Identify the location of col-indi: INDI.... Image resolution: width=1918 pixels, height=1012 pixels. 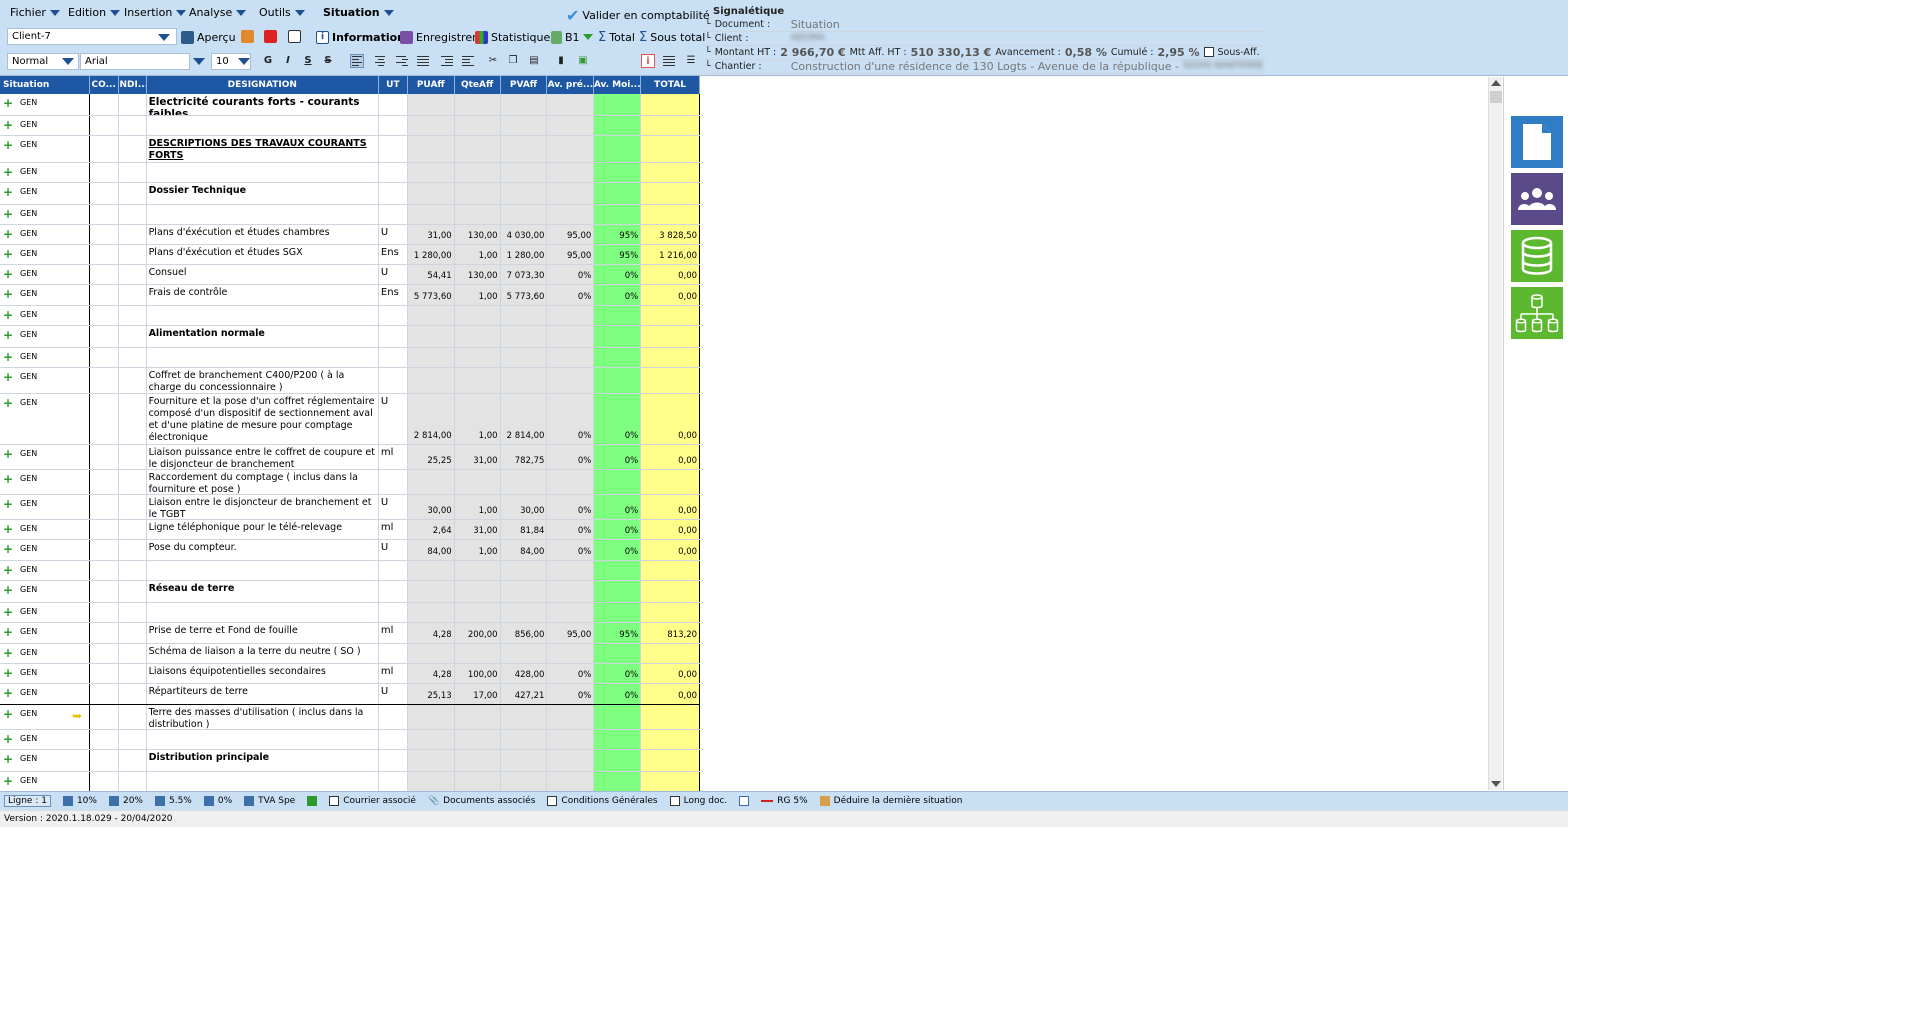
(133, 85).